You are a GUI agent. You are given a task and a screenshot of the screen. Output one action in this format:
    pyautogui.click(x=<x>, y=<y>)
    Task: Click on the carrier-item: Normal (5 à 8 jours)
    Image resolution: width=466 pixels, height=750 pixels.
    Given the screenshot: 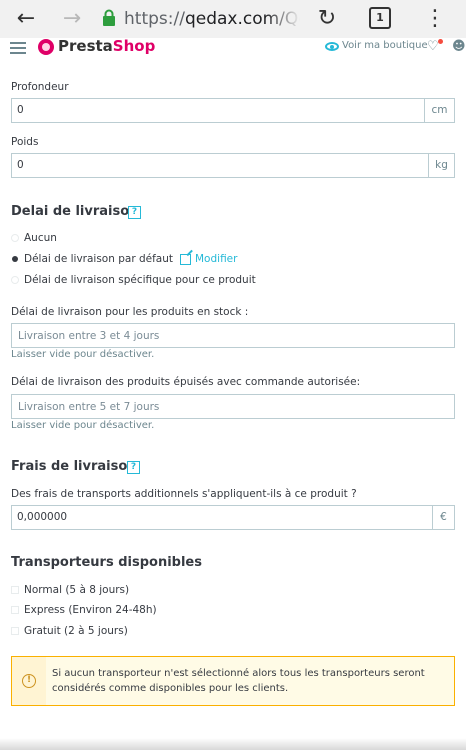 What is the action you would take?
    pyautogui.click(x=70, y=590)
    